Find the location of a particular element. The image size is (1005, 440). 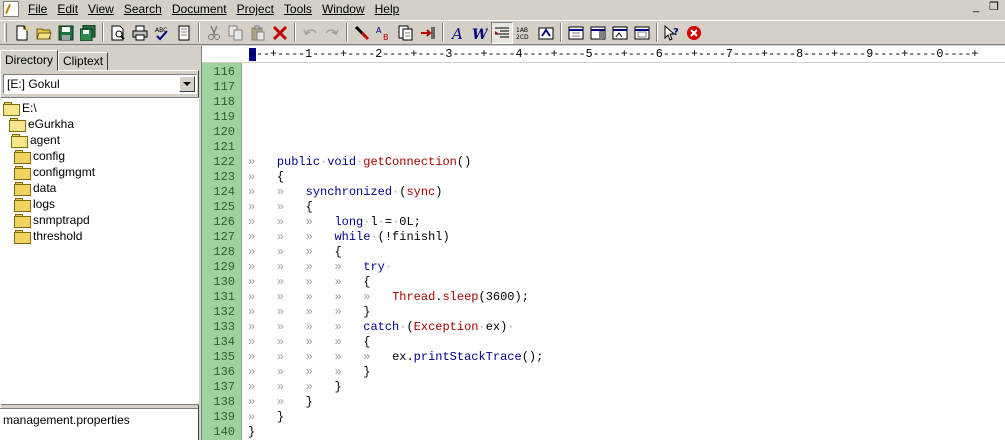

indent-toggle-button is located at coordinates (502, 32).